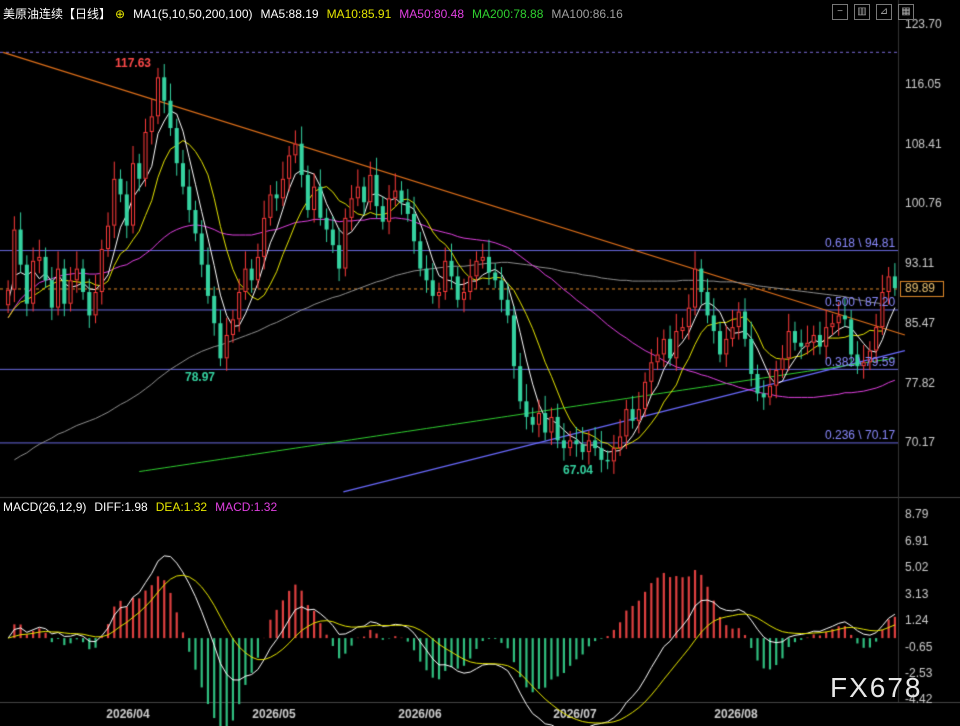 The image size is (960, 726). What do you see at coordinates (431, 14) in the screenshot?
I see `ma50-value: MA50:80.48` at bounding box center [431, 14].